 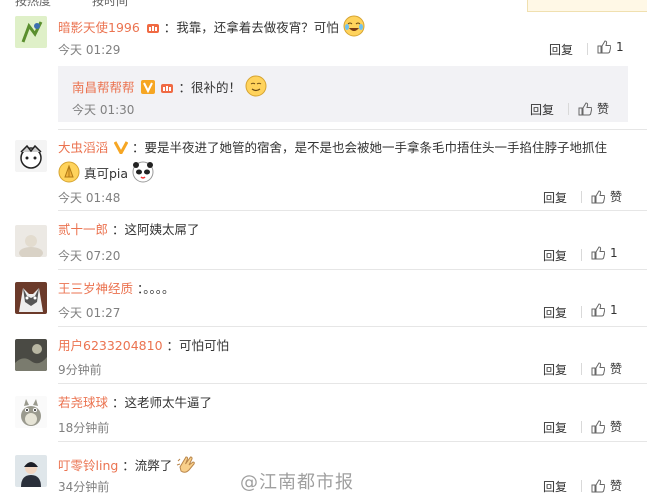 I want to click on reply-text: ：很补的！, so click(x=209, y=87).